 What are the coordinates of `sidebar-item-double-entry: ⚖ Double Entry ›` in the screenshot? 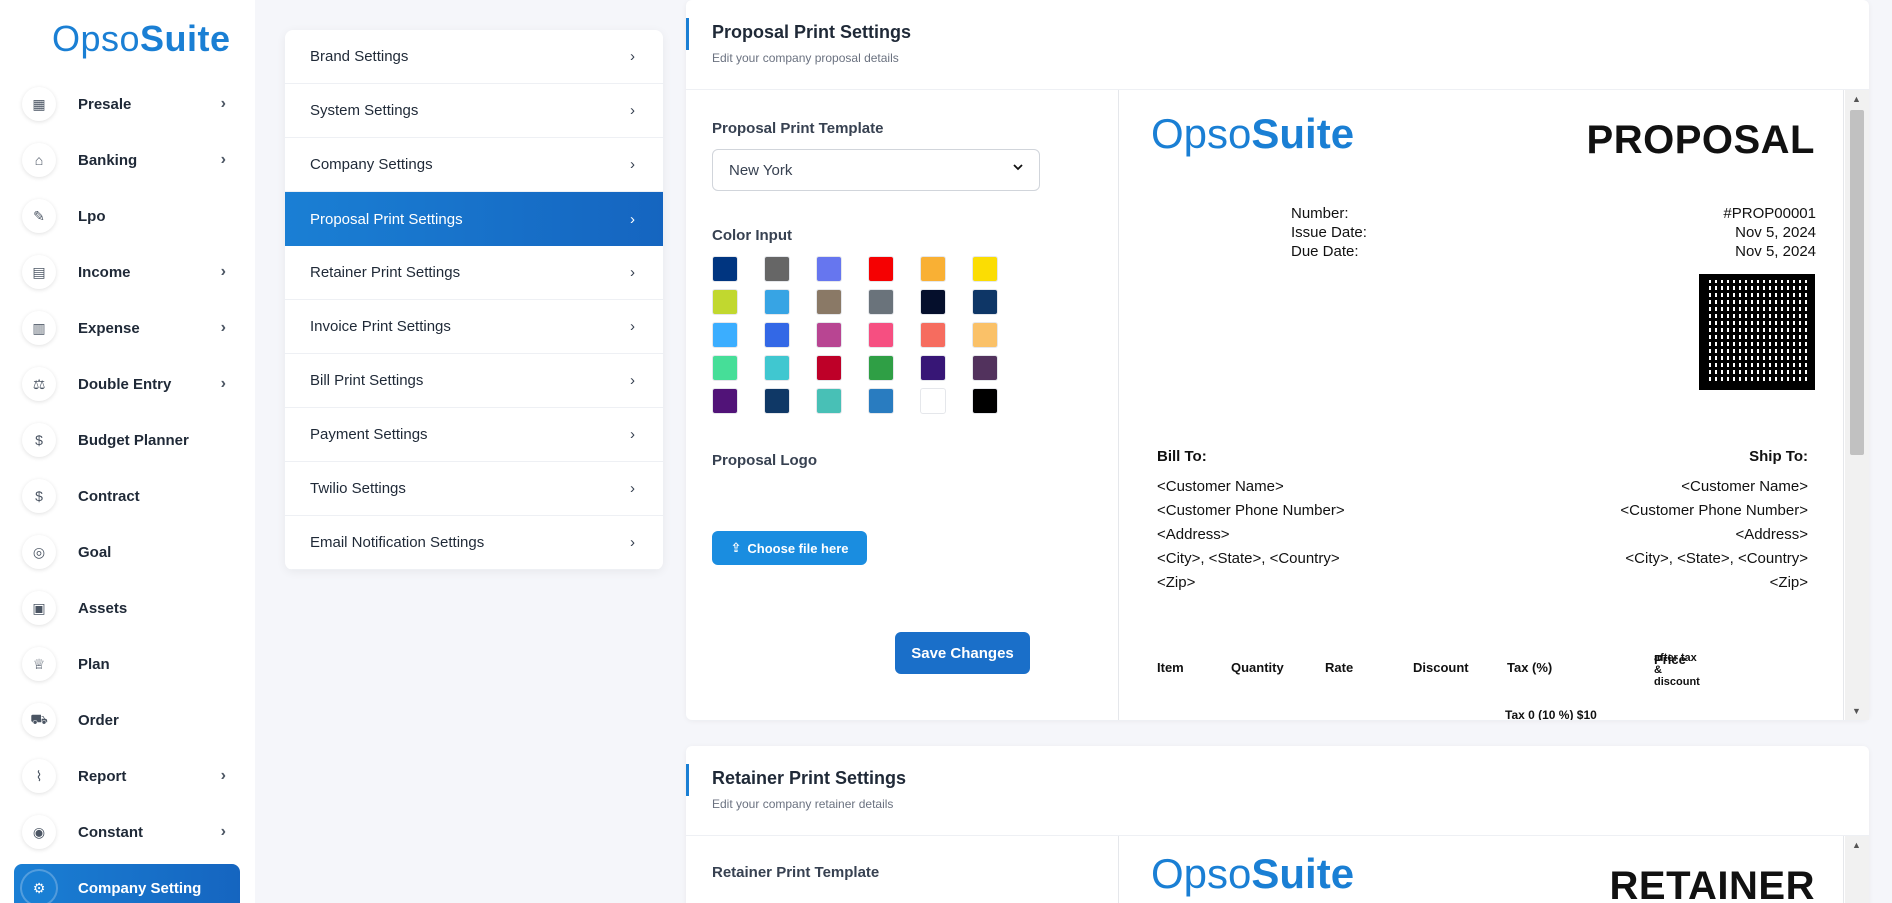 It's located at (127, 384).